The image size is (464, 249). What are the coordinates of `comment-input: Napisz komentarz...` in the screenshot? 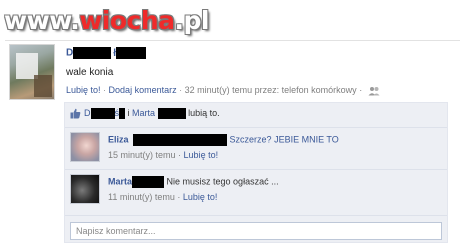 It's located at (256, 231).